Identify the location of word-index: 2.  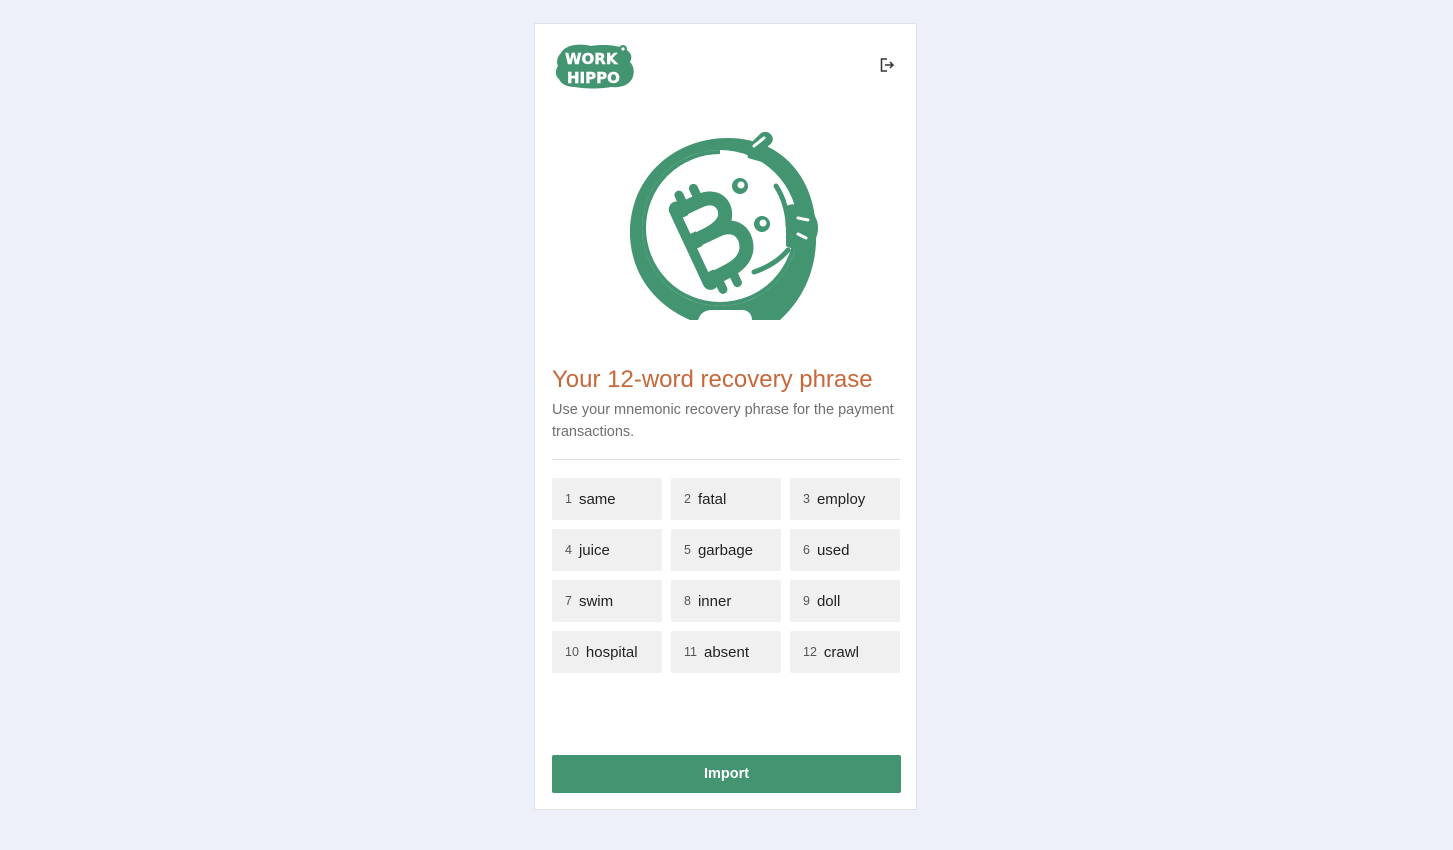
(687, 499).